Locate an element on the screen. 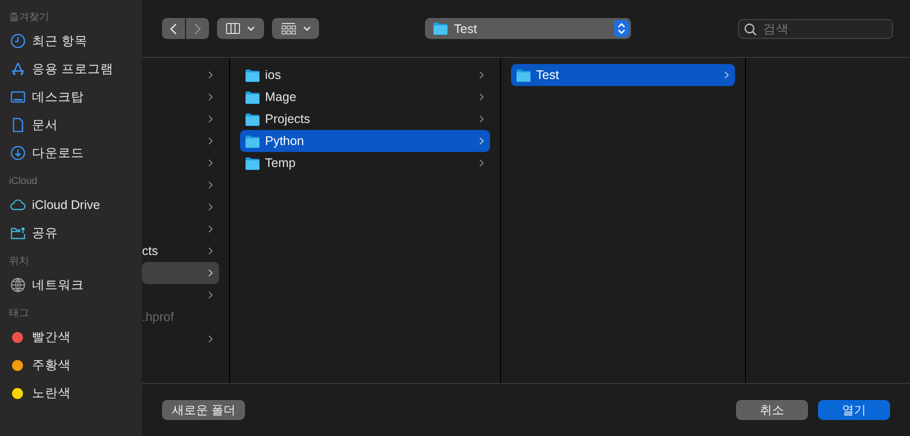 This screenshot has height=436, width=910. new-folder-button: 새로운 폴더 is located at coordinates (204, 410).